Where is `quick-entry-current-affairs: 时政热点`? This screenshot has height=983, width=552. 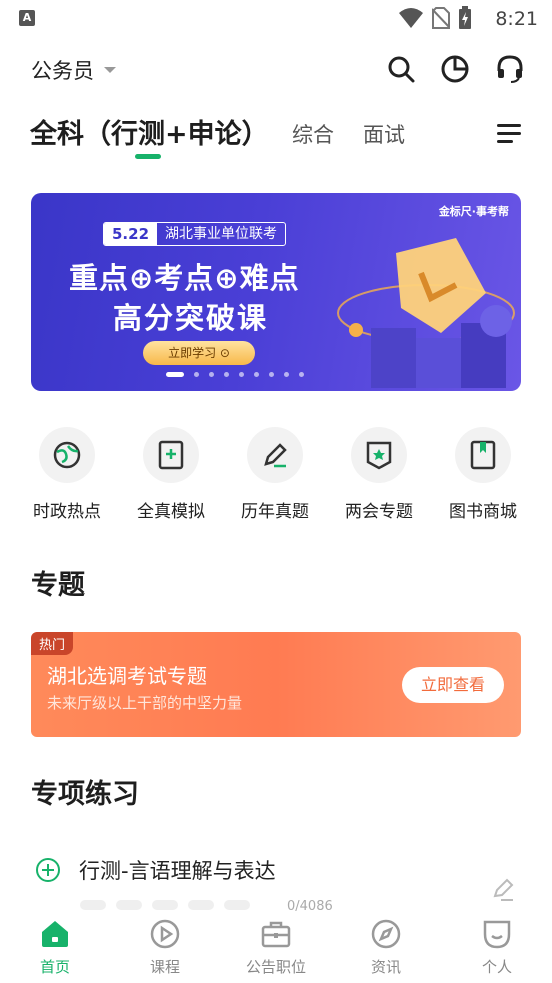
quick-entry-current-affairs: 时政热点 is located at coordinates (67, 474).